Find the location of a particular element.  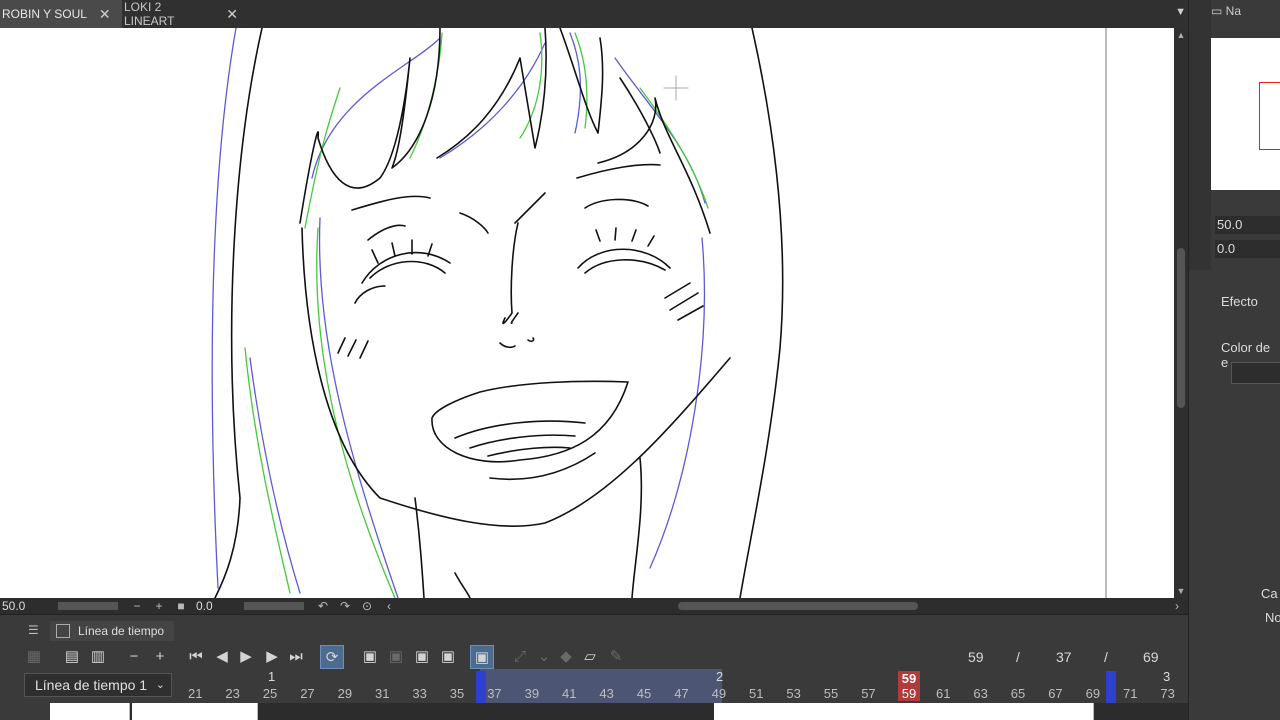

tab-label: LOKI 2 LINEART is located at coordinates (149, 14).